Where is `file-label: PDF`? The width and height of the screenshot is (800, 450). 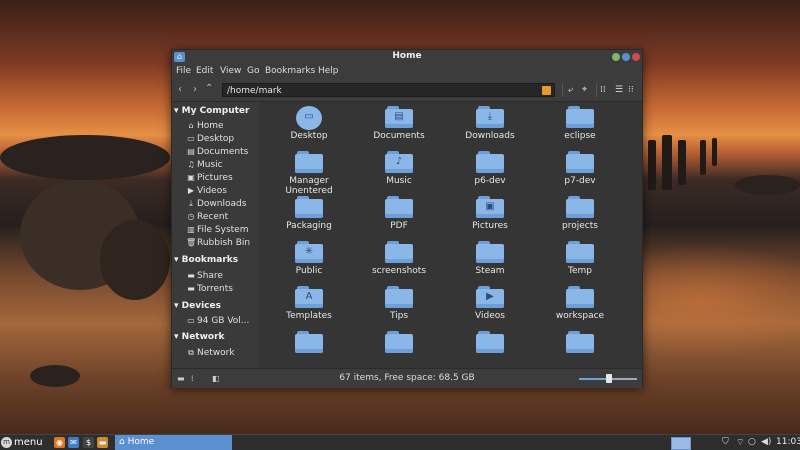 file-label: PDF is located at coordinates (399, 226).